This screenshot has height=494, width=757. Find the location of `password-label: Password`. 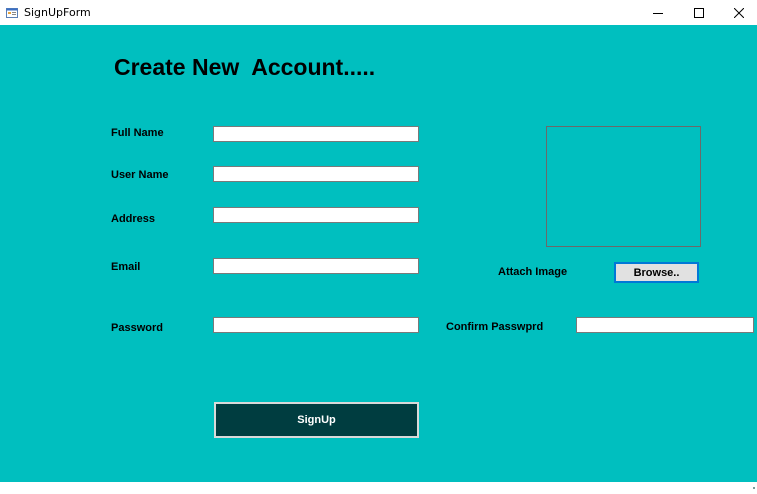

password-label: Password is located at coordinates (137, 328).